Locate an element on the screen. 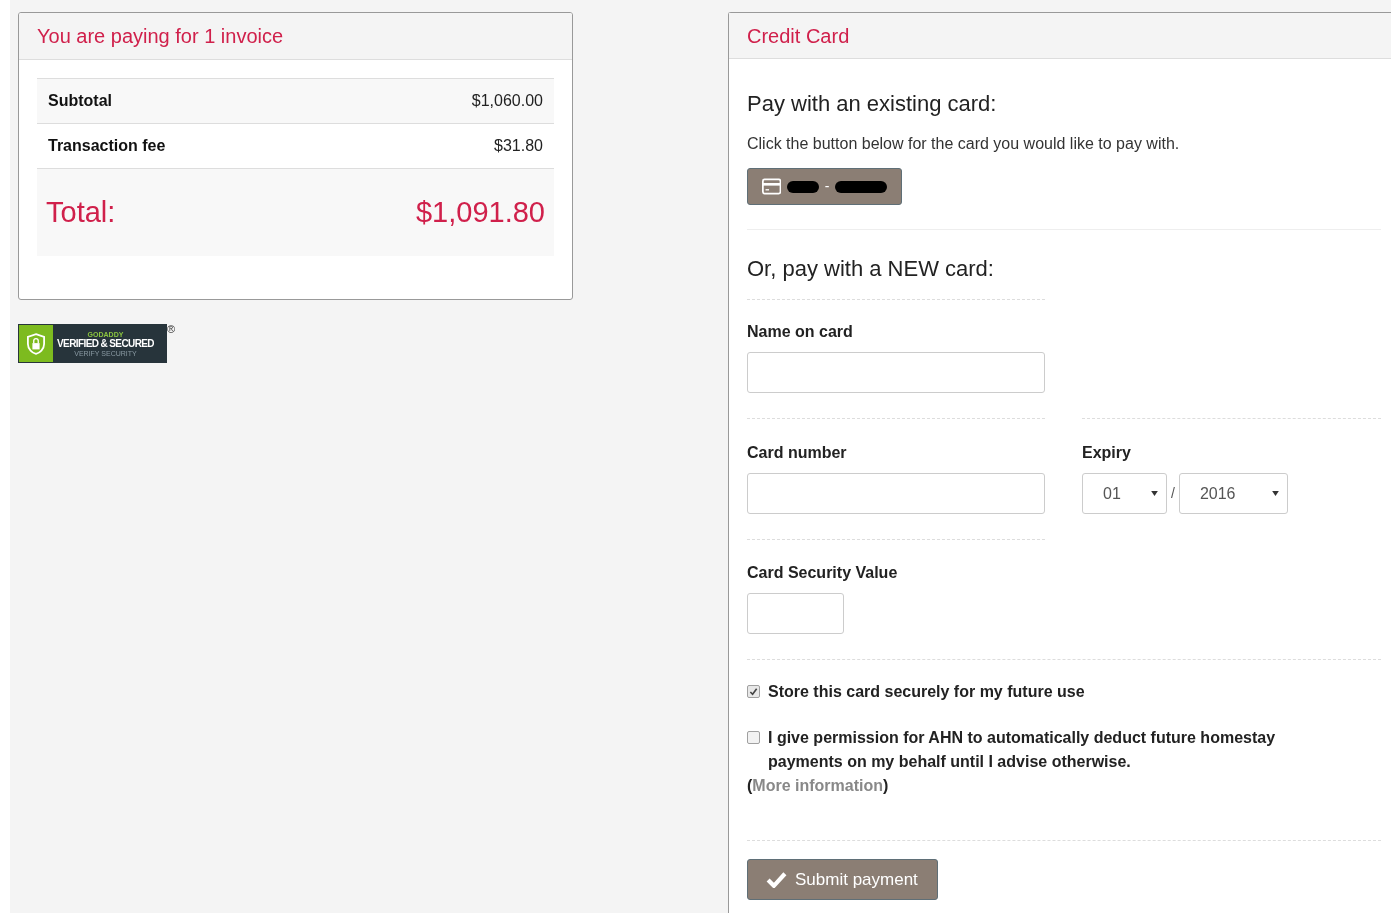 The width and height of the screenshot is (1391, 913). option-label: I give permission for AHN to automatically deduct future homestay payments on my behalf until I advise otherwise. is located at coordinates (1022, 750).